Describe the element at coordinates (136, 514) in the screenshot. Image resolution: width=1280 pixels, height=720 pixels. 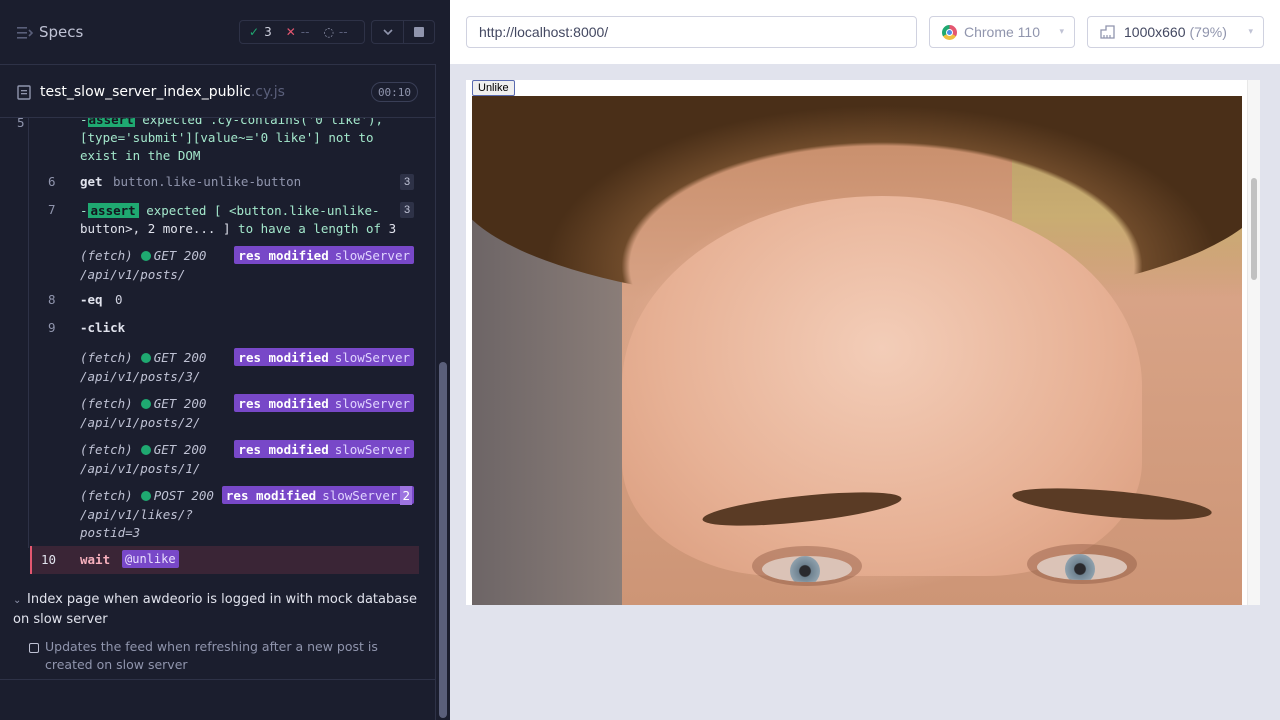
I see `fetch-url: /api/v1/likes/?` at that location.